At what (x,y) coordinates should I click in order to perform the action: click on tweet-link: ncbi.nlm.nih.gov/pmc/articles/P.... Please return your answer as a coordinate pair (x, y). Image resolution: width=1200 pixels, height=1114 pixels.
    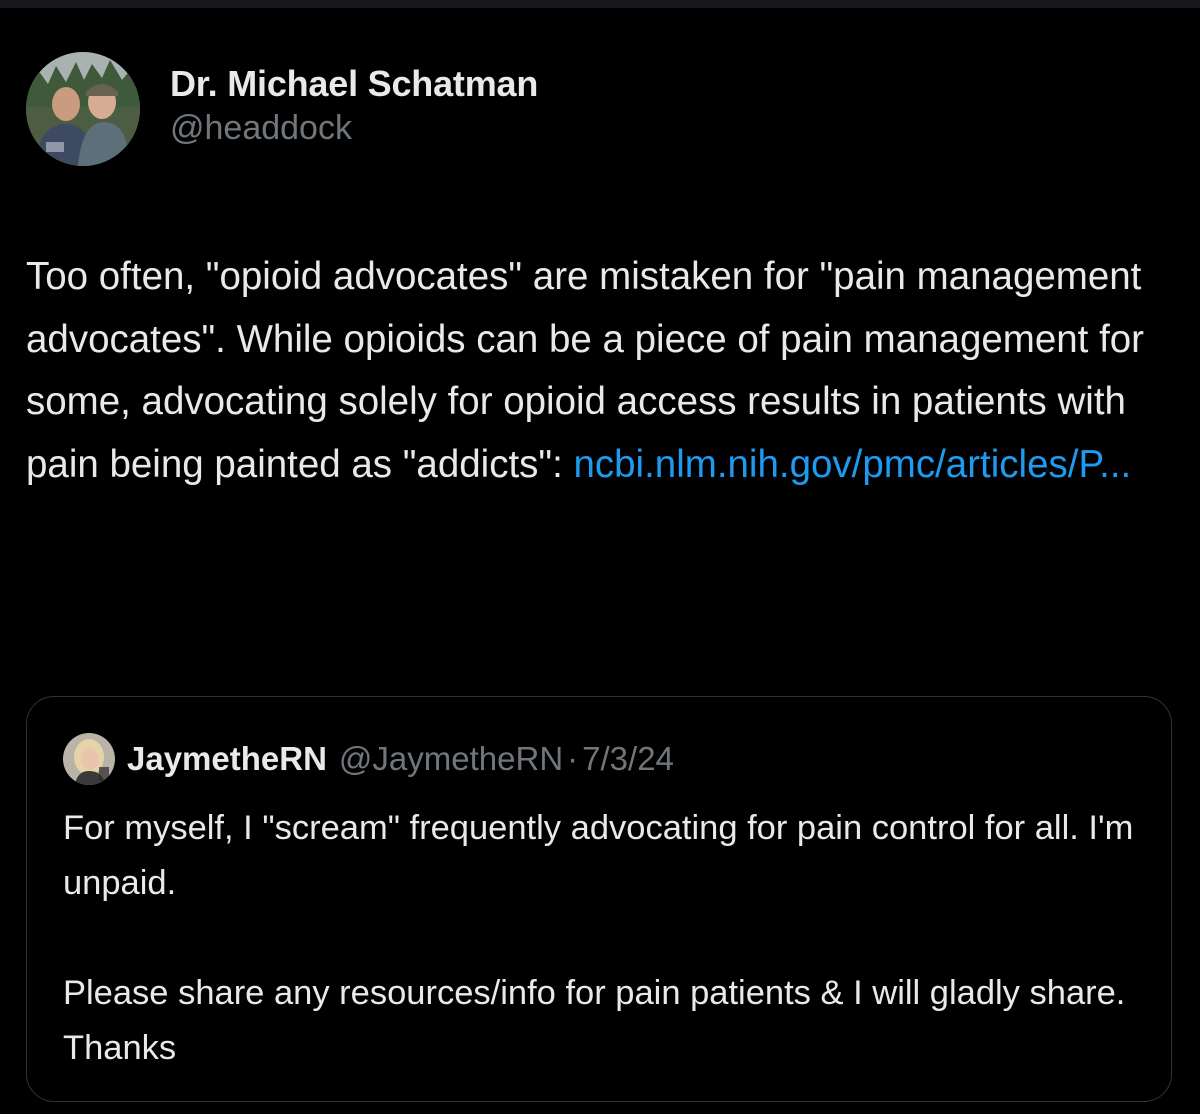
    Looking at the image, I should click on (852, 464).